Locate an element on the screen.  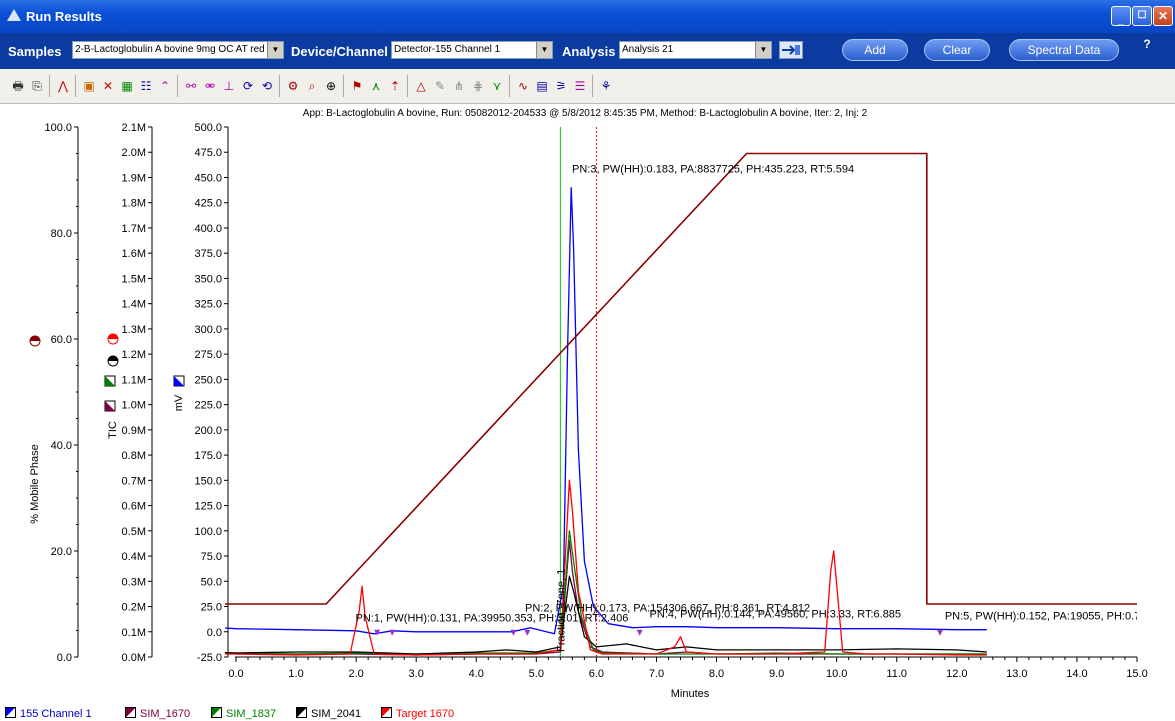
navigate-icon: ⚘ is located at coordinates (606, 86).